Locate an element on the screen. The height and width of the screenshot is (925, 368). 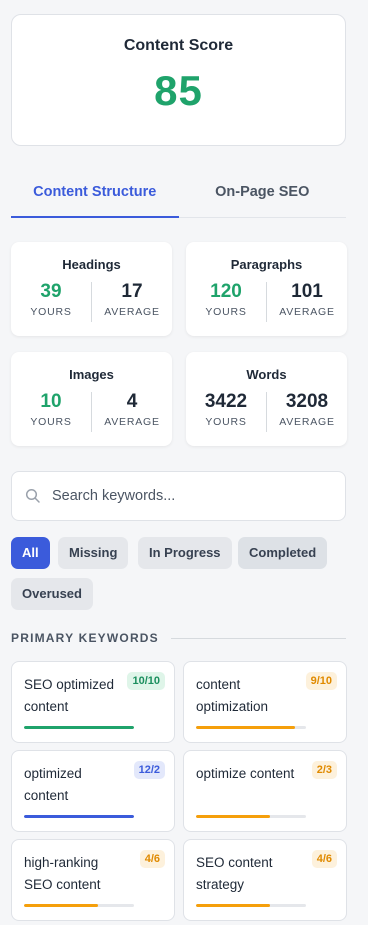
section-title: PRIMARY KEYWORDS is located at coordinates (85, 638).